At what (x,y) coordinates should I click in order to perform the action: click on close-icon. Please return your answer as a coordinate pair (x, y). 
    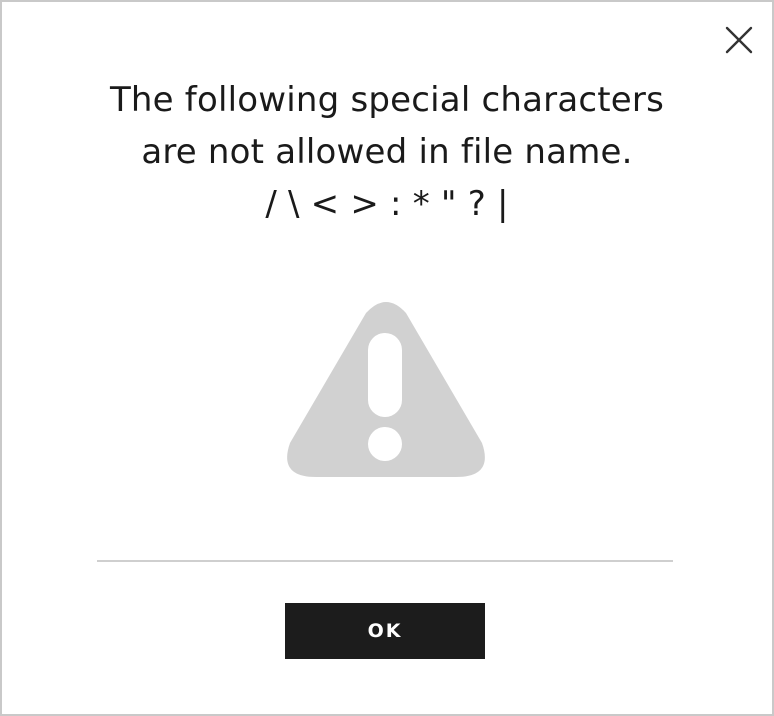
    Looking at the image, I should click on (739, 40).